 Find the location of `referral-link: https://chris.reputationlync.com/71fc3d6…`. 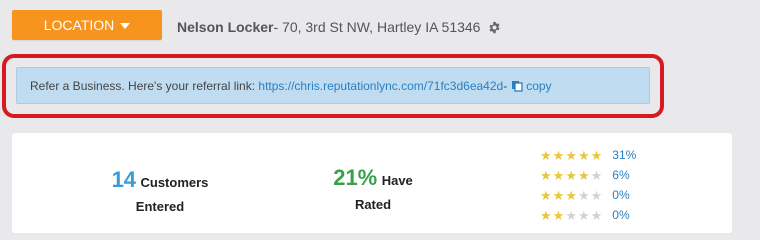

referral-link: https://chris.reputationlync.com/71fc3d6… is located at coordinates (380, 86).